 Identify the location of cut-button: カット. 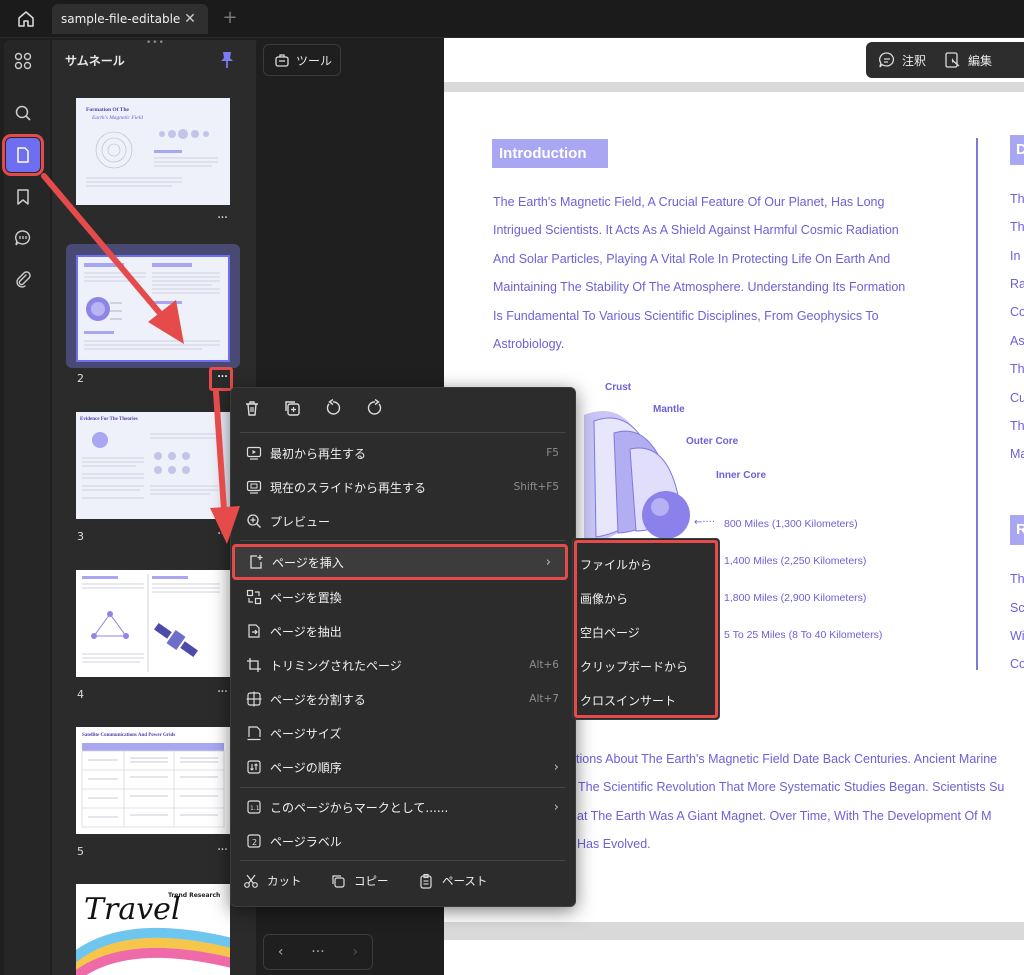
(272, 881).